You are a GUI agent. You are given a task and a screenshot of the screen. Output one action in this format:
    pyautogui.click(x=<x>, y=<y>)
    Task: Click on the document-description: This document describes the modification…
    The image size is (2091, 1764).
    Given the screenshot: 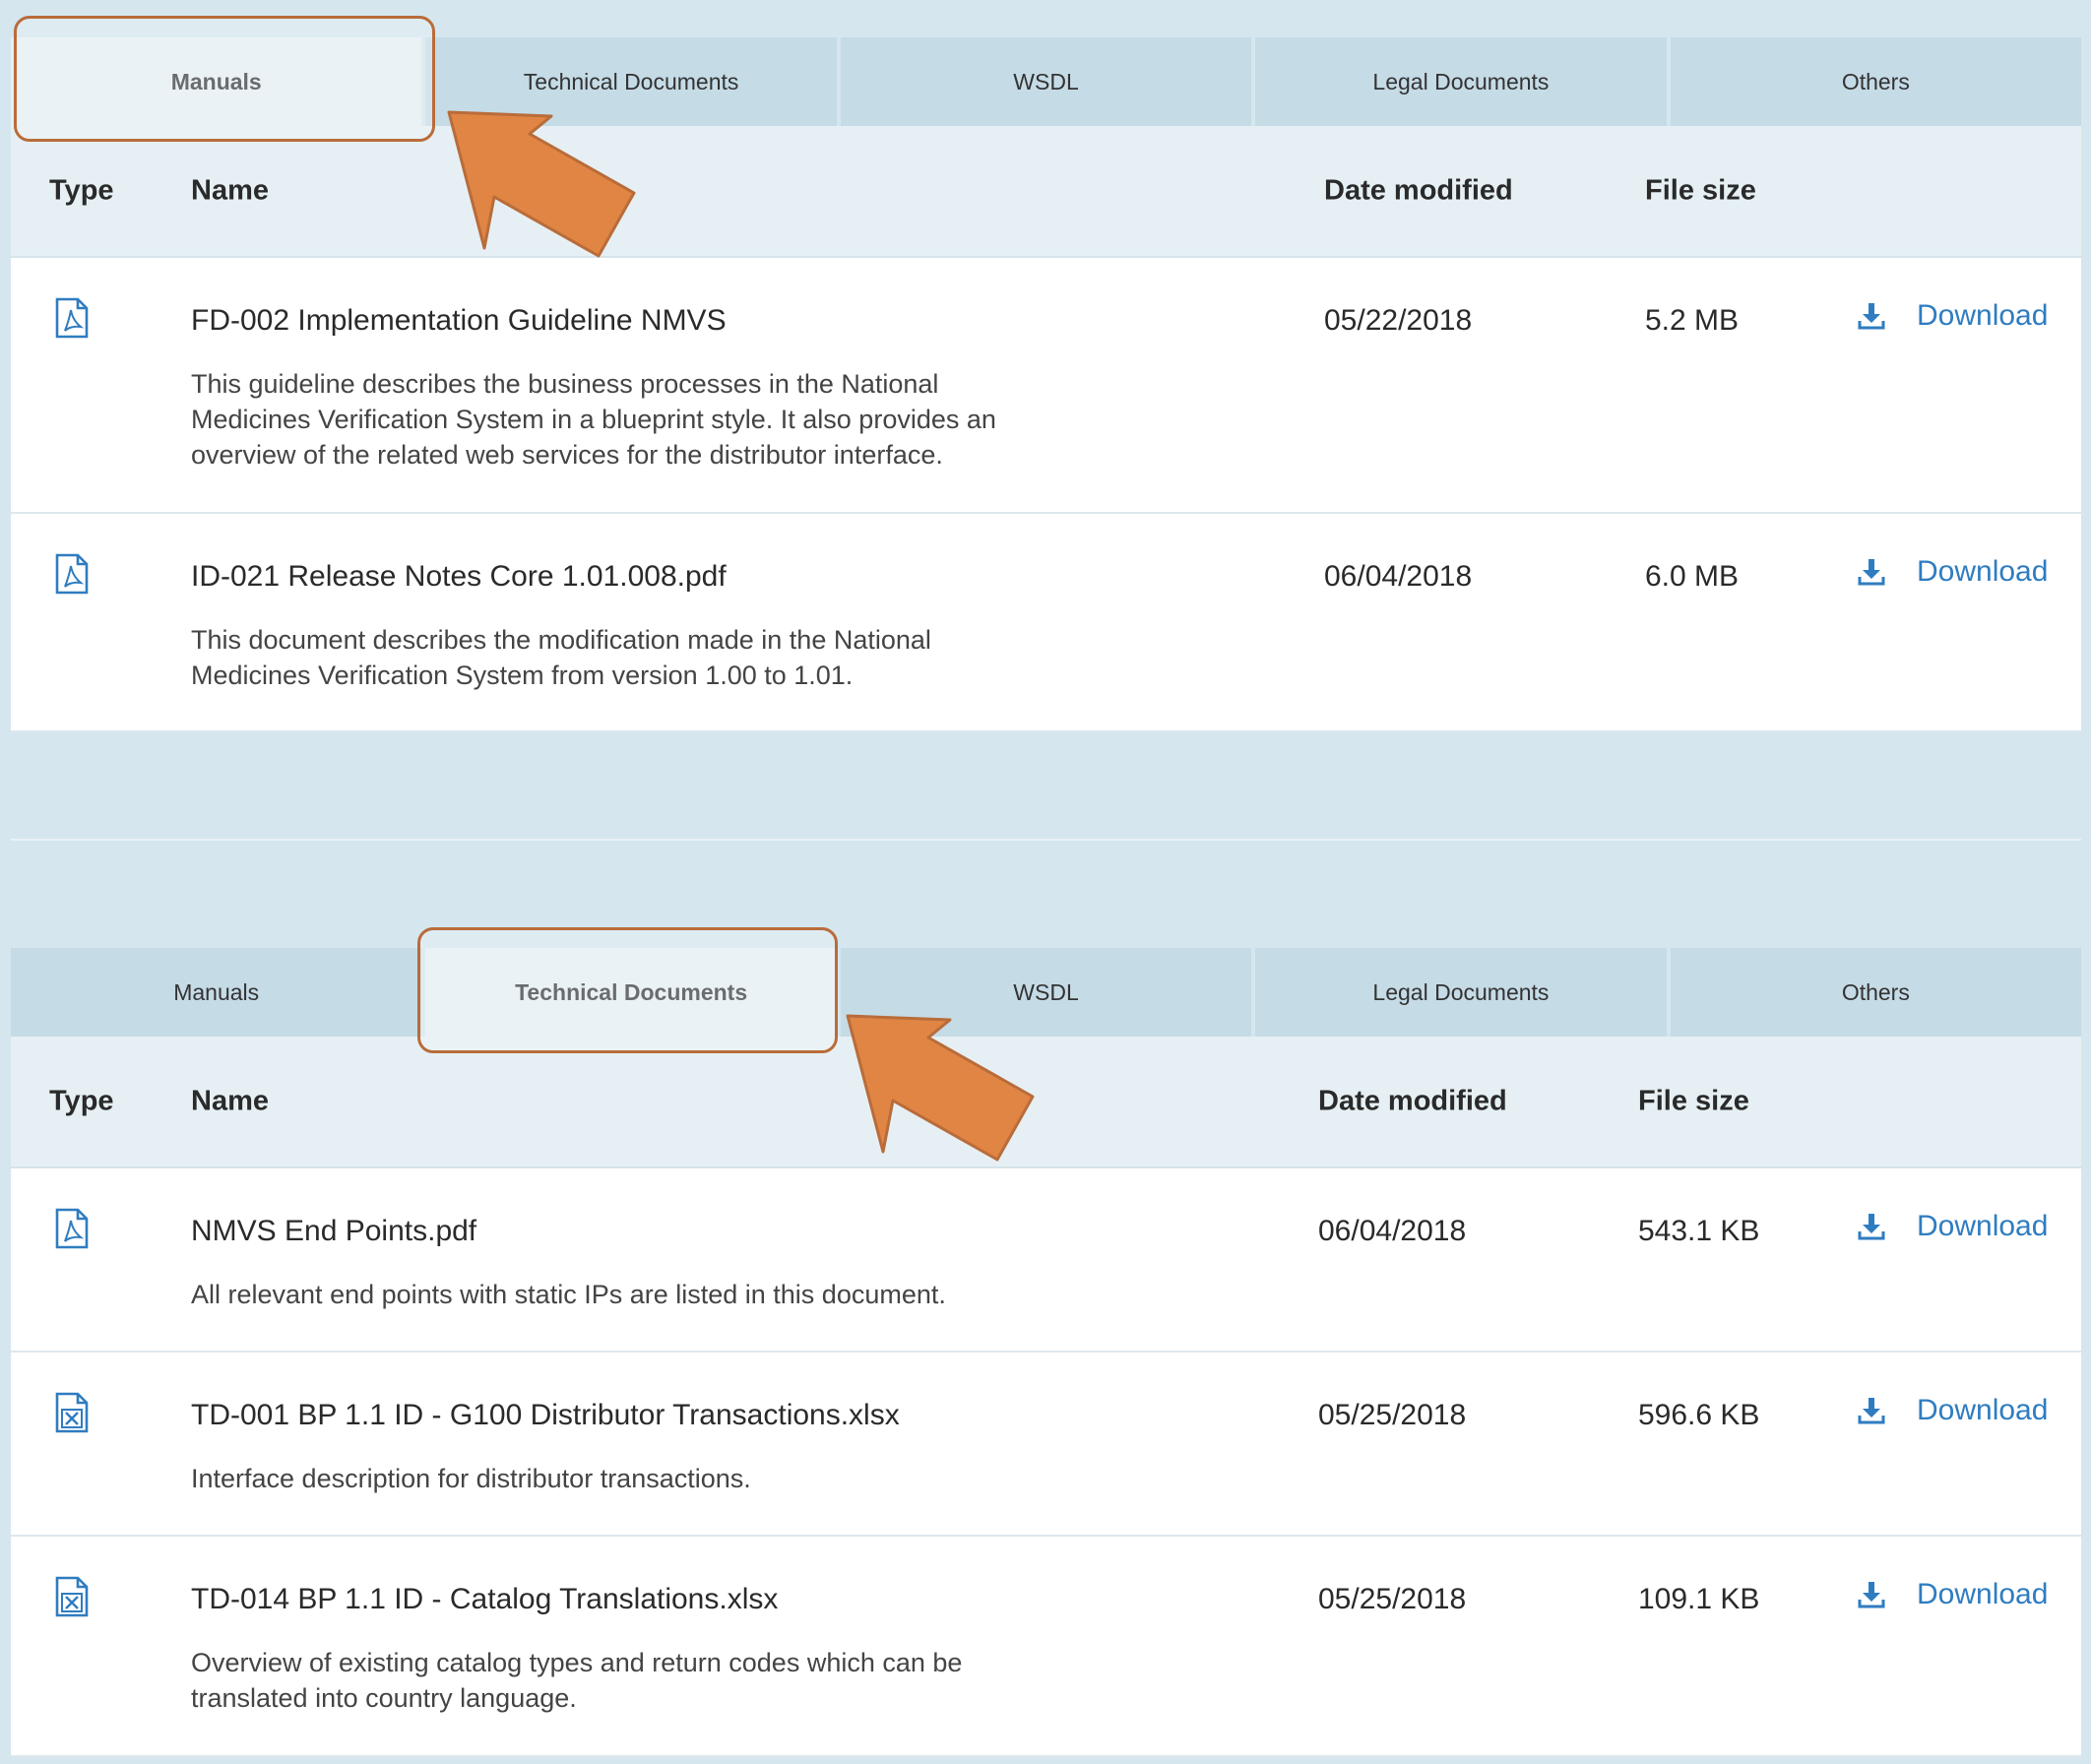 What is the action you would take?
    pyautogui.click(x=561, y=657)
    